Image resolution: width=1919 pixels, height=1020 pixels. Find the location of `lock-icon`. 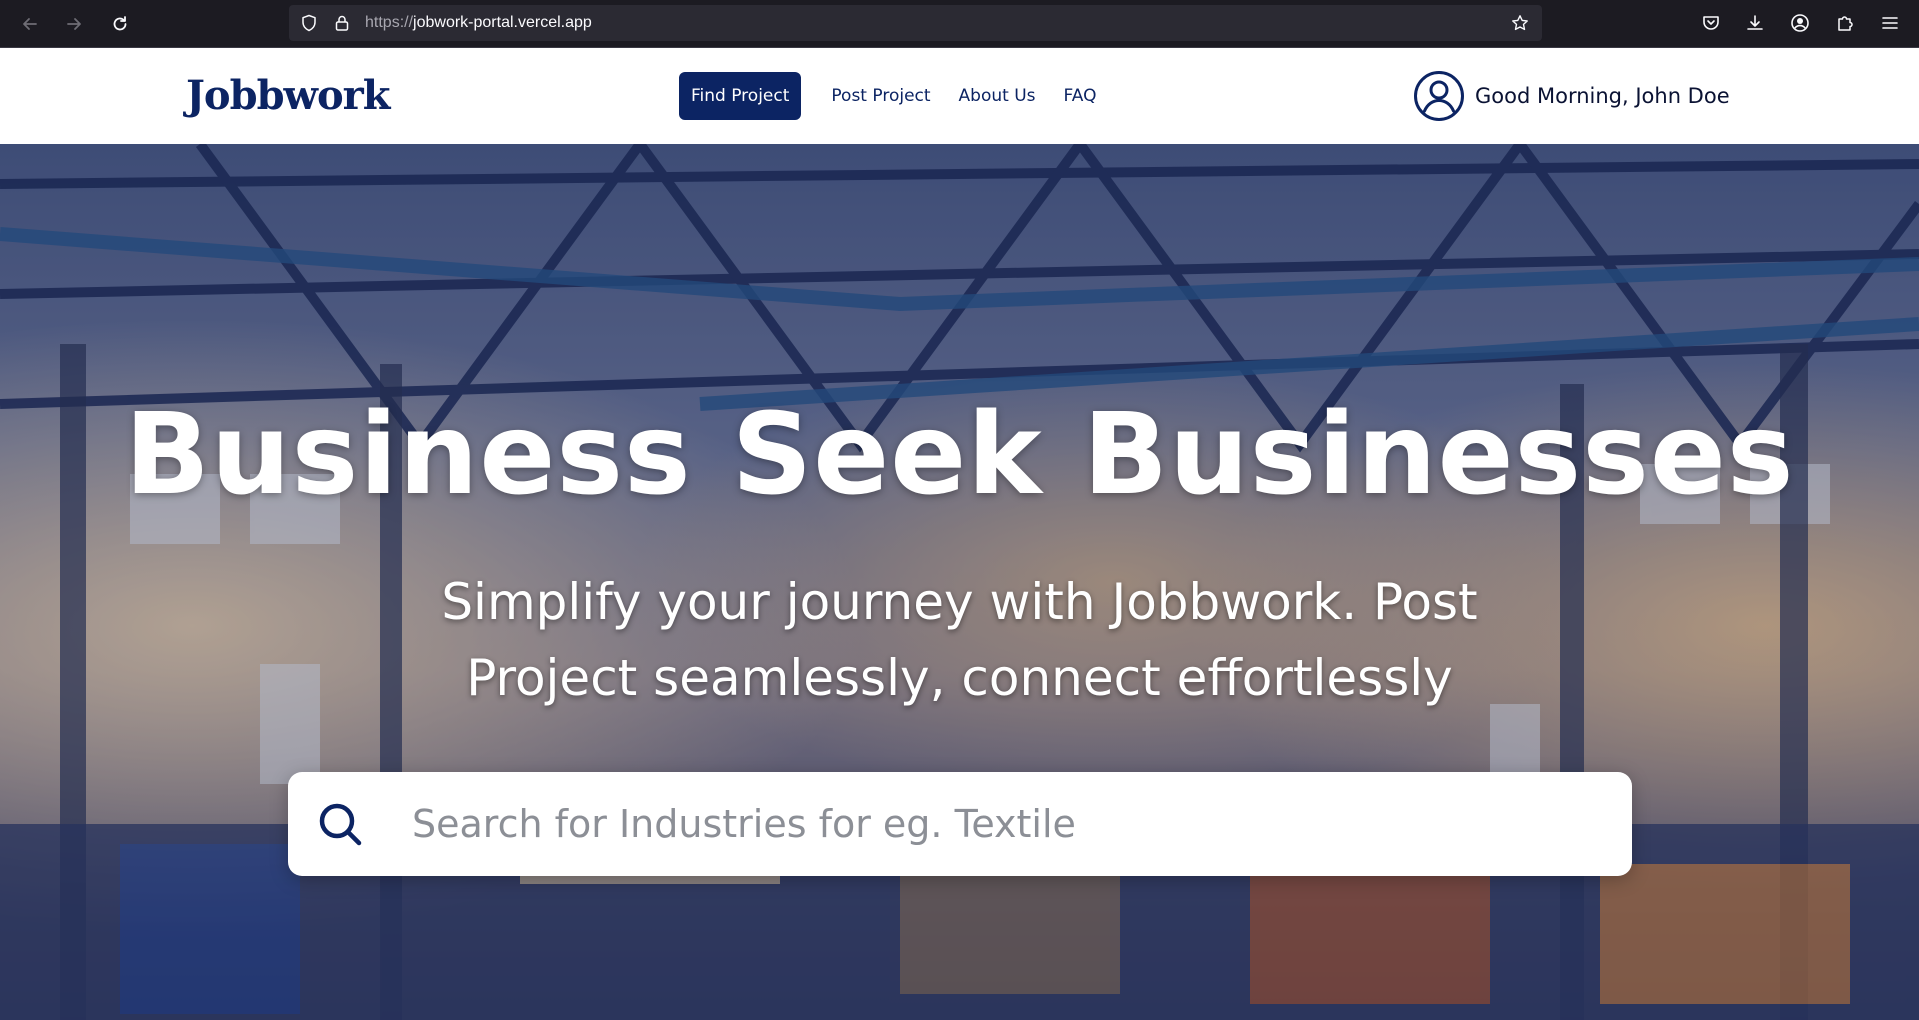

lock-icon is located at coordinates (342, 23).